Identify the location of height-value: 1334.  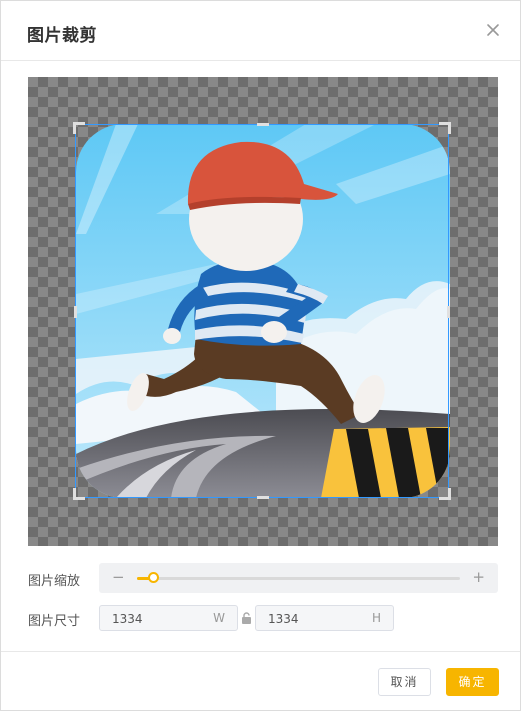
(283, 619).